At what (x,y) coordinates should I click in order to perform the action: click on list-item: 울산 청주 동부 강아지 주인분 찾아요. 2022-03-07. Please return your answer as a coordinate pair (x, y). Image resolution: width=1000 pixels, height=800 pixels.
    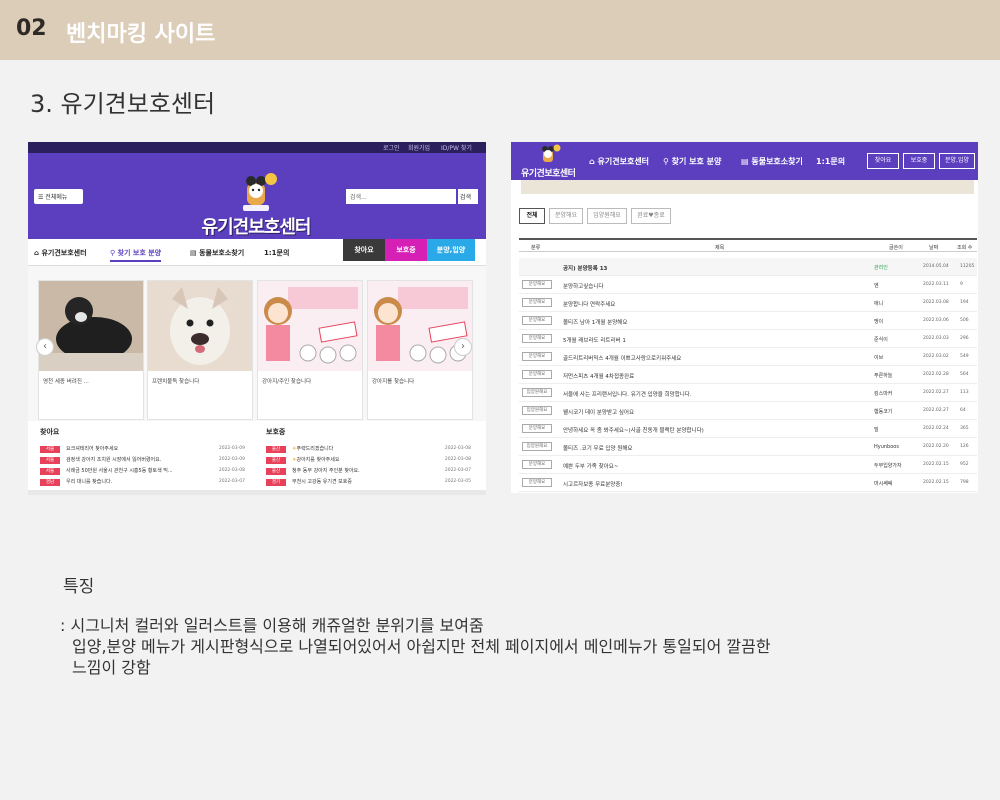
    Looking at the image, I should click on (368, 471).